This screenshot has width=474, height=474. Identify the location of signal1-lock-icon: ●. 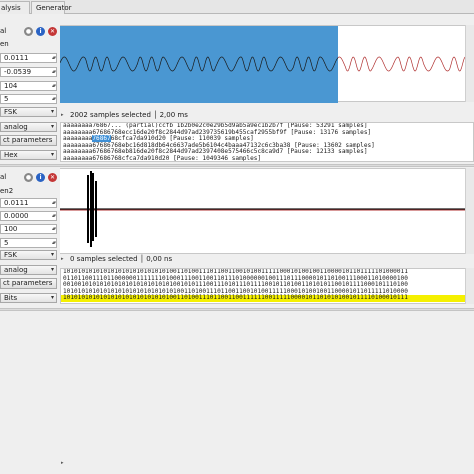
(28, 31).